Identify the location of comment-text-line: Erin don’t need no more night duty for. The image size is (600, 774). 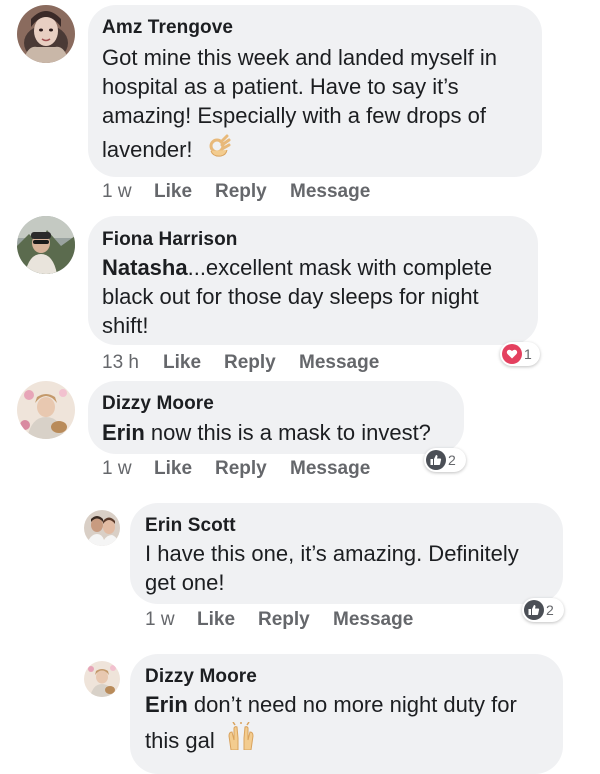
(331, 704).